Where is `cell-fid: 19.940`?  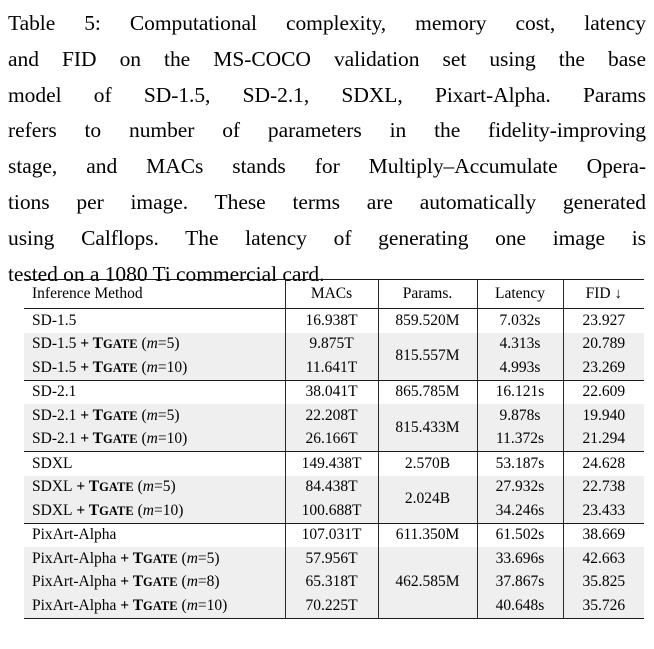
cell-fid: 19.940 is located at coordinates (603, 416).